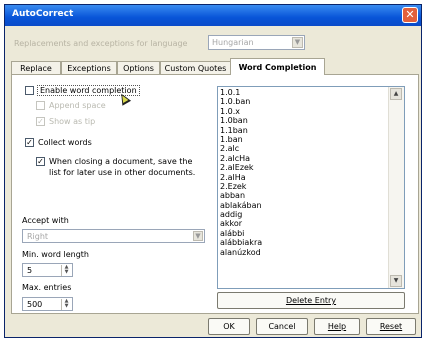  I want to click on list-item: ablakában, so click(304, 205).